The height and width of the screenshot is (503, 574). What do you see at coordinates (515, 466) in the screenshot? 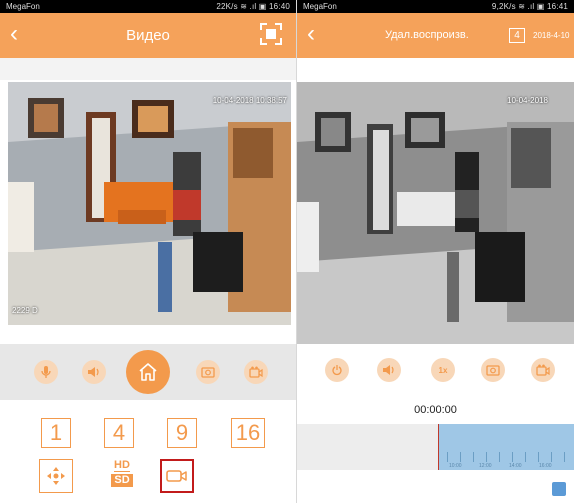
I see `timeline-label: 14:00` at bounding box center [515, 466].